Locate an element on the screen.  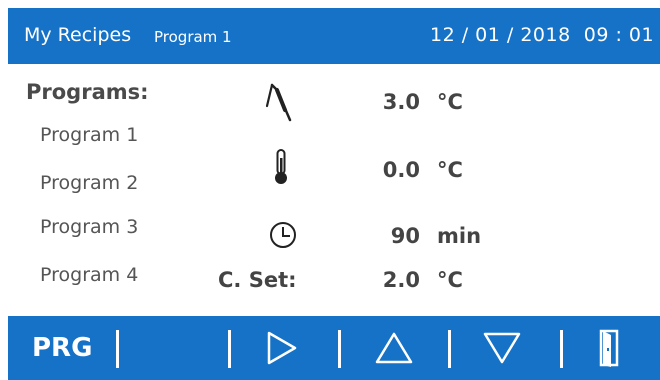
play-icon is located at coordinates (282, 348).